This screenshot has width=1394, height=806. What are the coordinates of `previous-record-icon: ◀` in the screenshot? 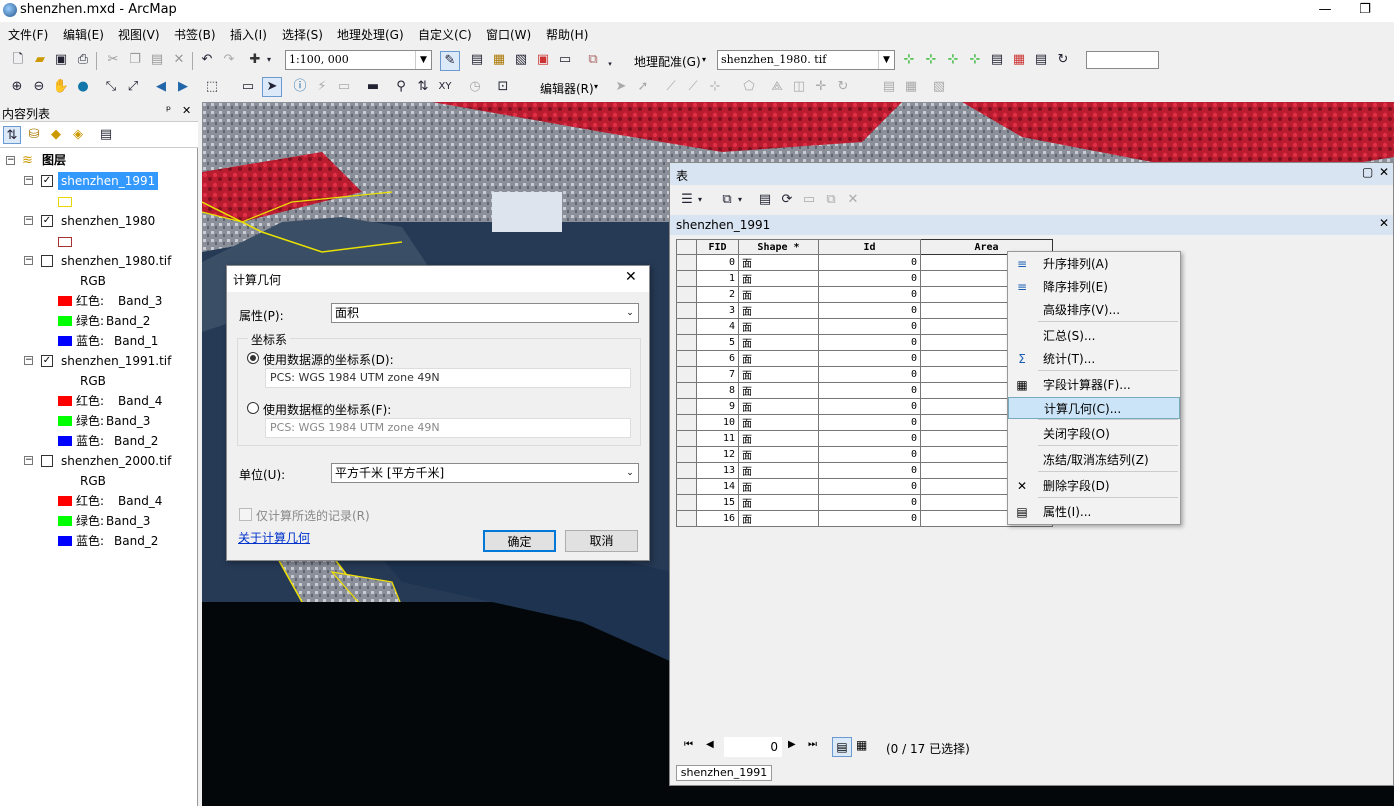 It's located at (710, 744).